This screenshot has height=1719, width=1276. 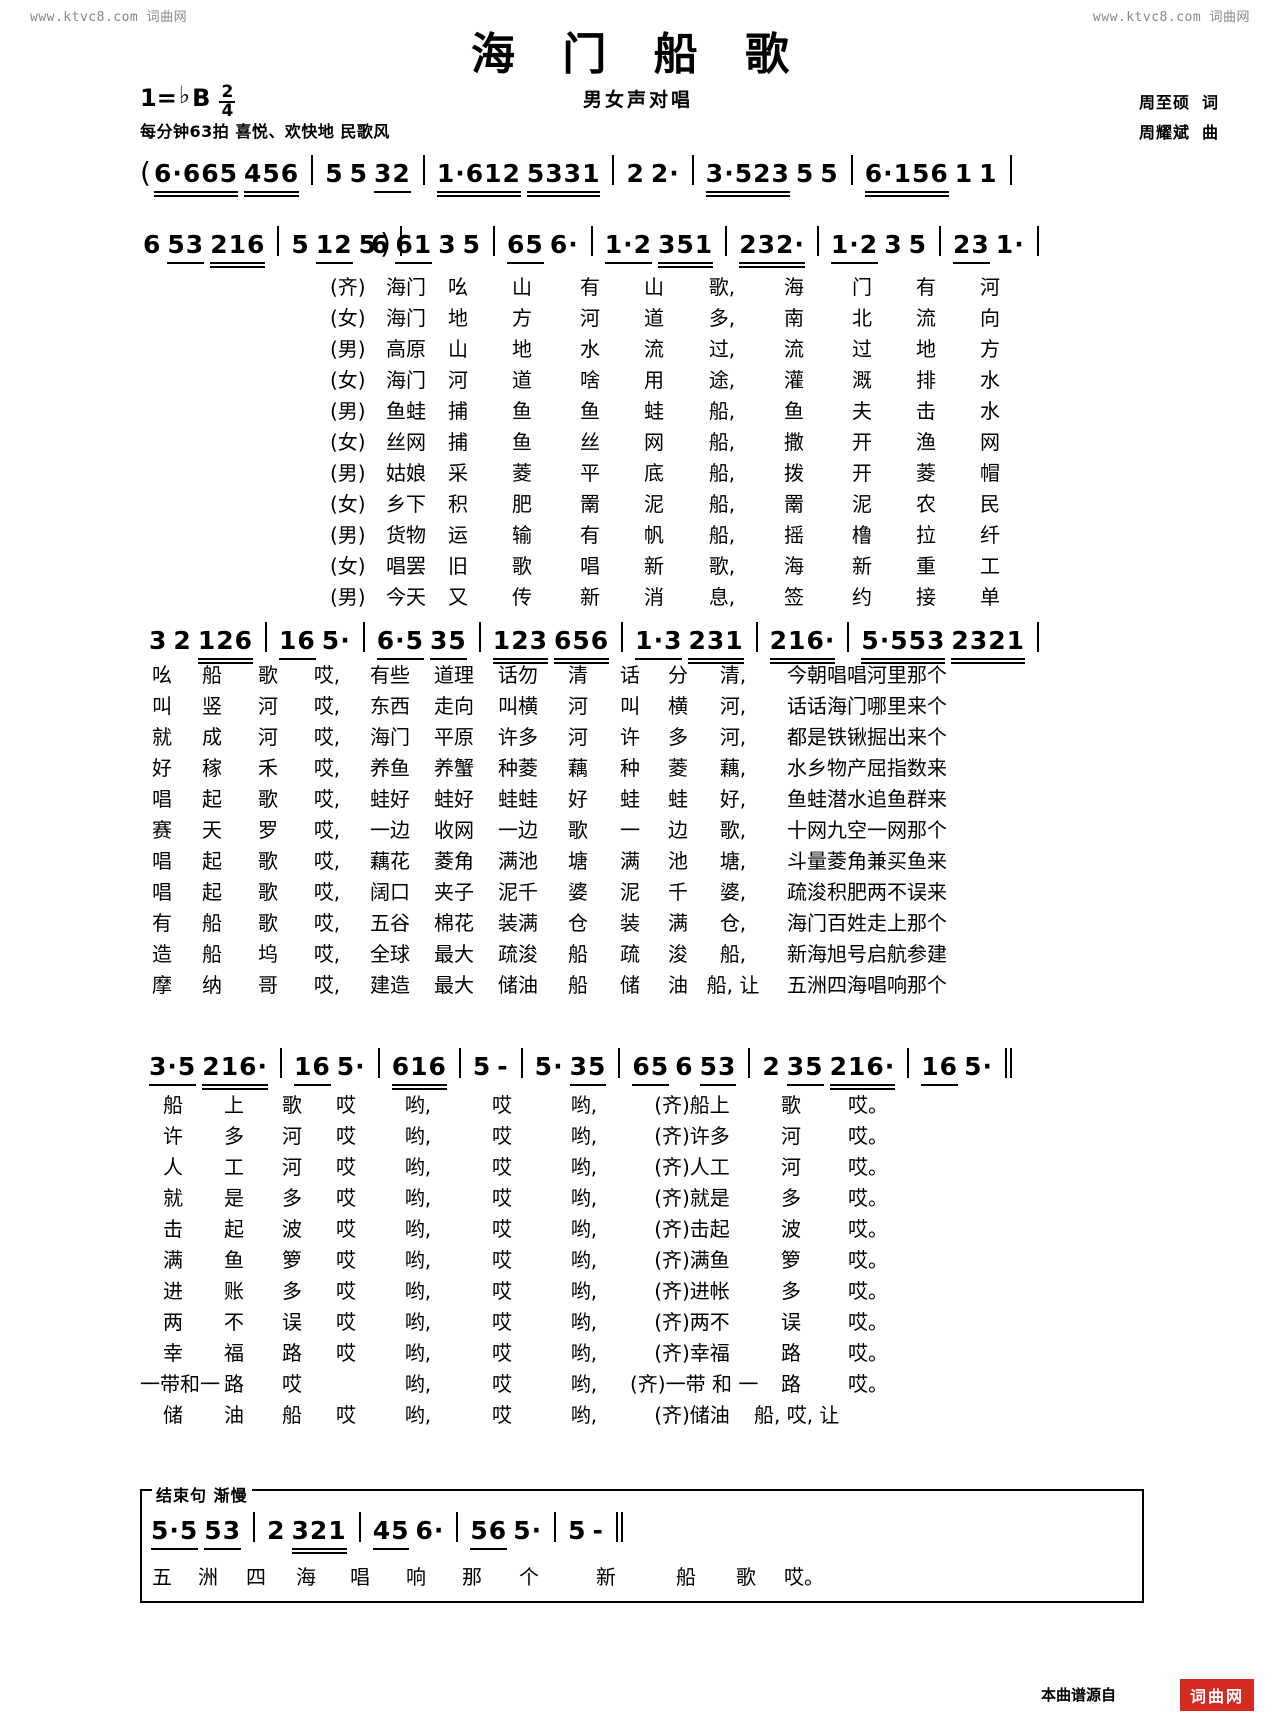 I want to click on note-digits: 231, so click(x=716, y=640).